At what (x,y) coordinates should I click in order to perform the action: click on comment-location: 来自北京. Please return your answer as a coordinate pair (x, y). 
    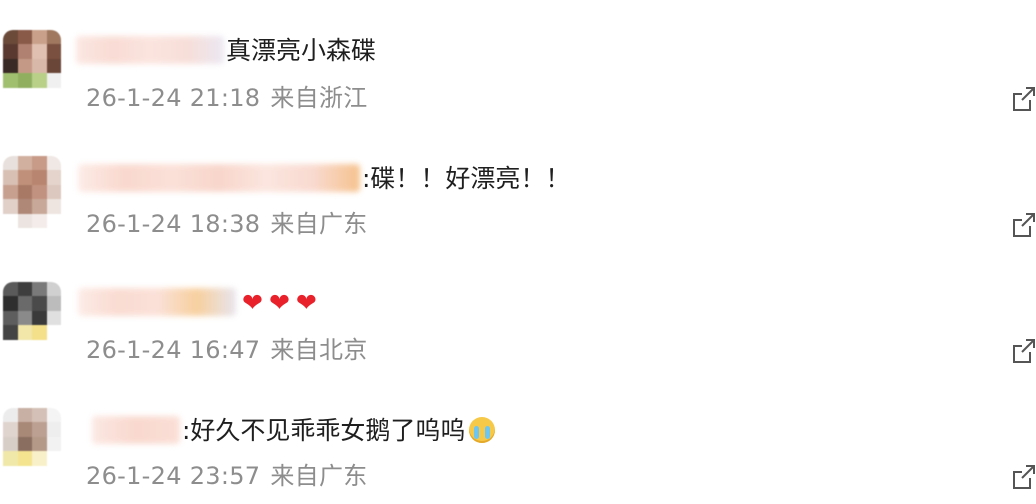
    Looking at the image, I should click on (319, 350).